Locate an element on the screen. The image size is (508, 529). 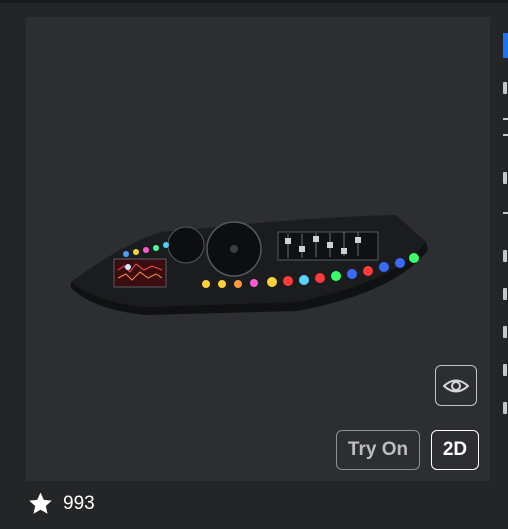
dj-controller-model is located at coordinates (249, 265).